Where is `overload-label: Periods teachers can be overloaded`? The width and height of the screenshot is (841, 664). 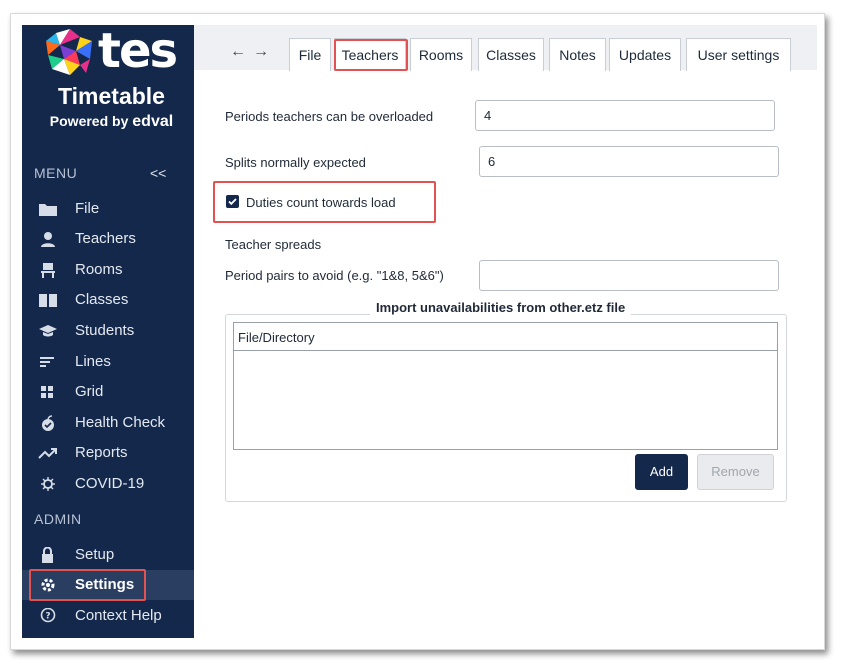 overload-label: Periods teachers can be overloaded is located at coordinates (329, 116).